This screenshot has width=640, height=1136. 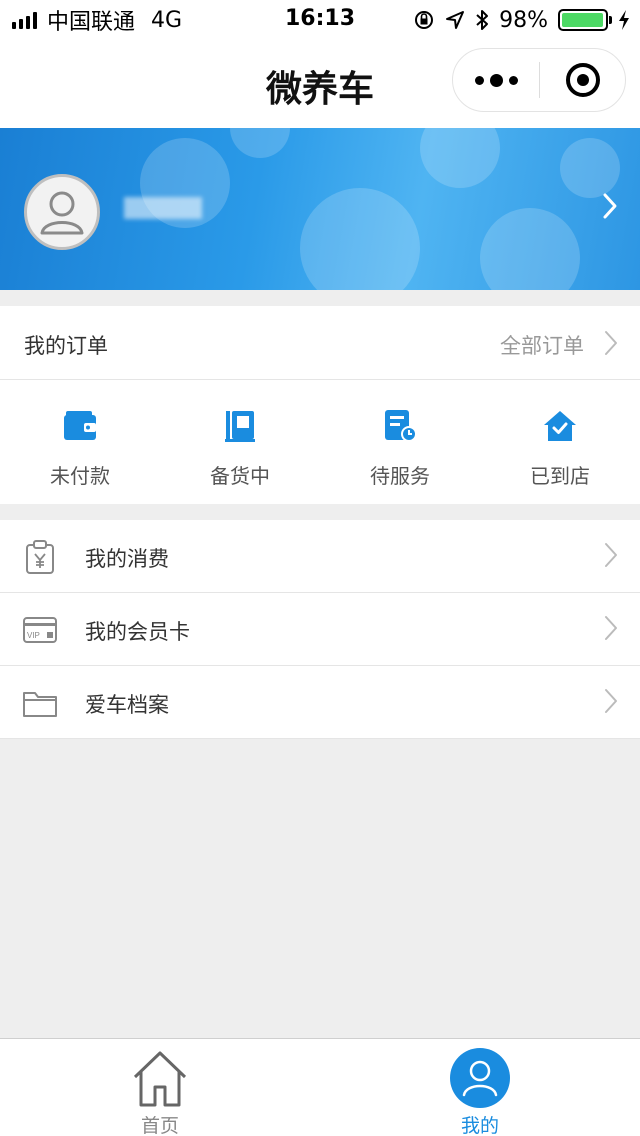 I want to click on menu-label: 爱车档案, so click(x=127, y=705).